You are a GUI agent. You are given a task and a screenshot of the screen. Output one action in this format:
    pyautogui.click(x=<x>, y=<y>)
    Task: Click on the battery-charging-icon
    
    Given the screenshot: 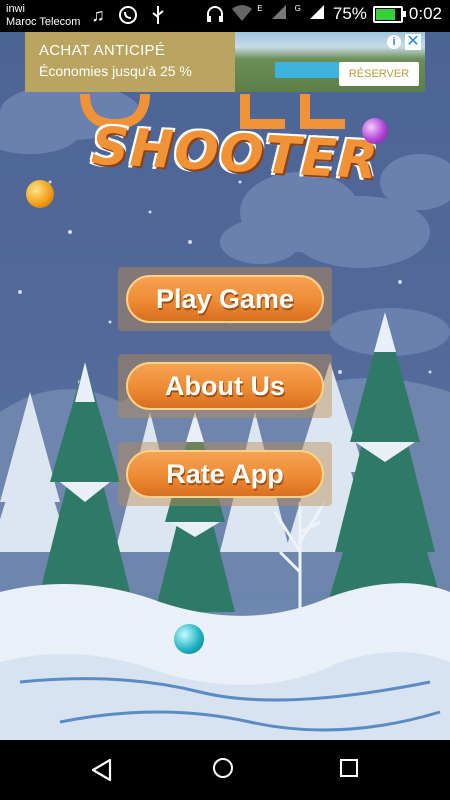 What is the action you would take?
    pyautogui.click(x=389, y=14)
    